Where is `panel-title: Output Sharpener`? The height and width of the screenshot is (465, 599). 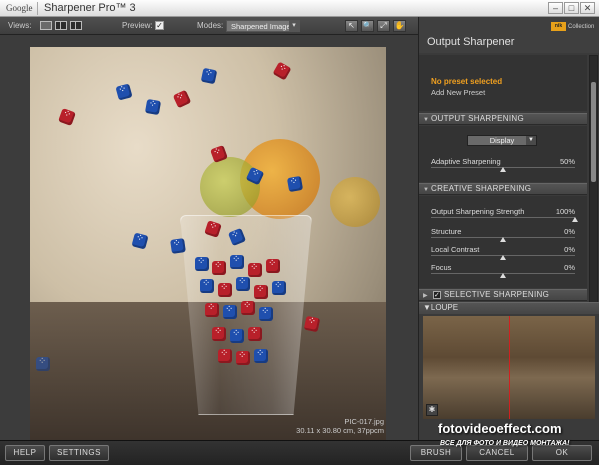
panel-title: Output Sharpener is located at coordinates (471, 42).